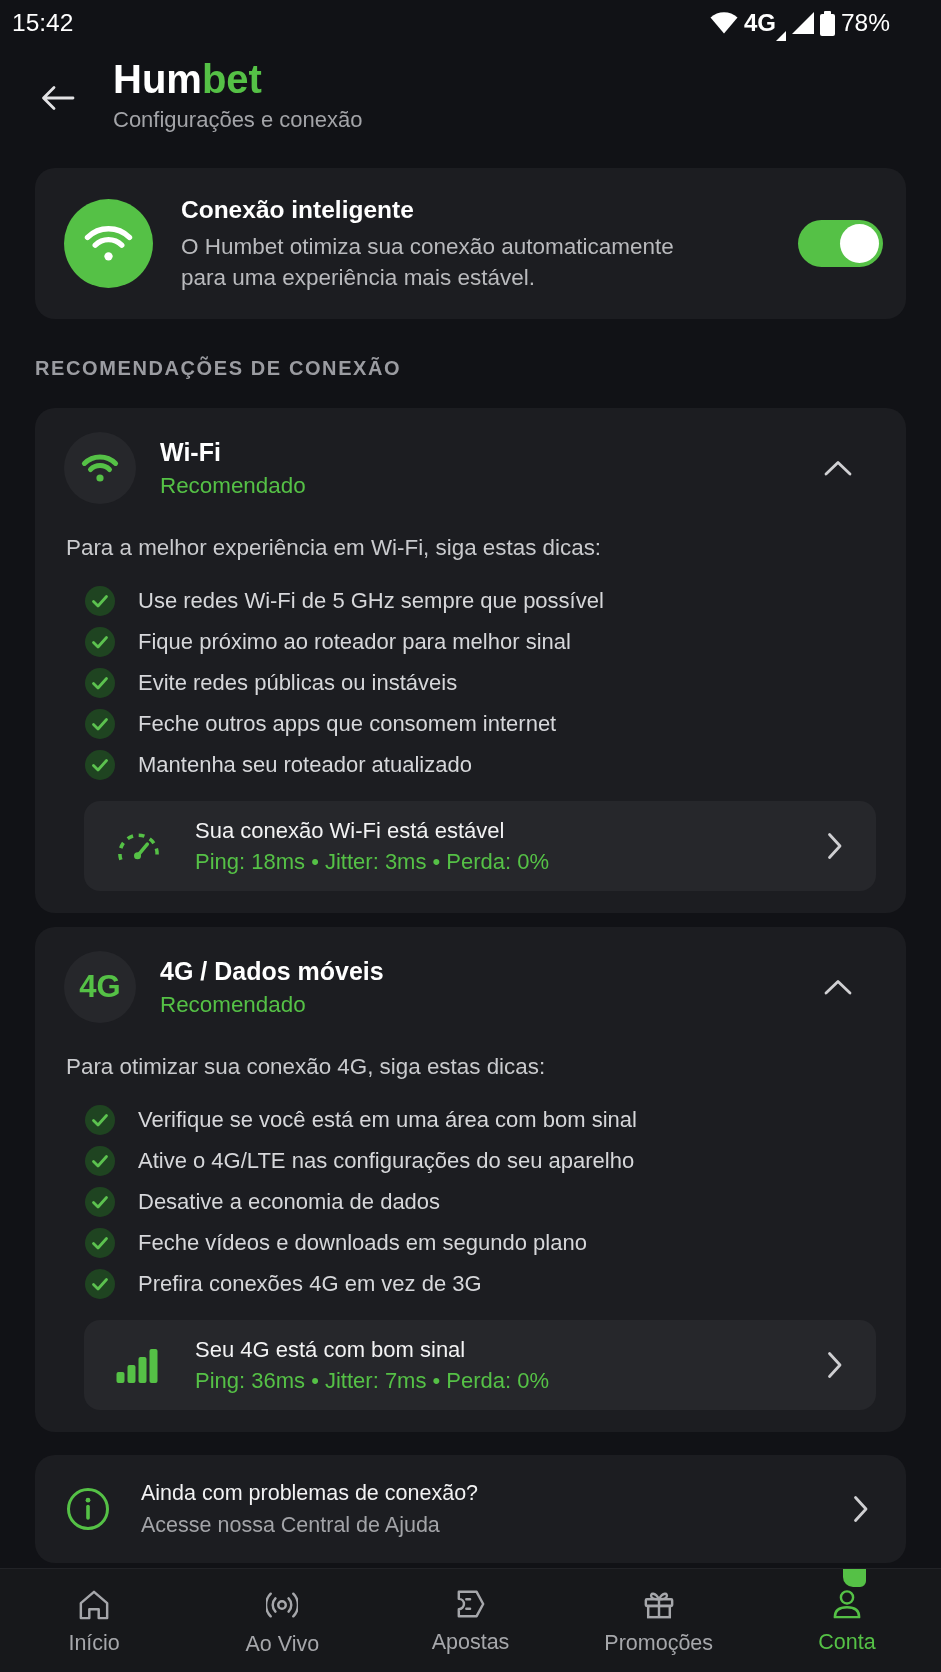 The width and height of the screenshot is (941, 1672). Describe the element at coordinates (88, 1509) in the screenshot. I see `info-icon` at that location.